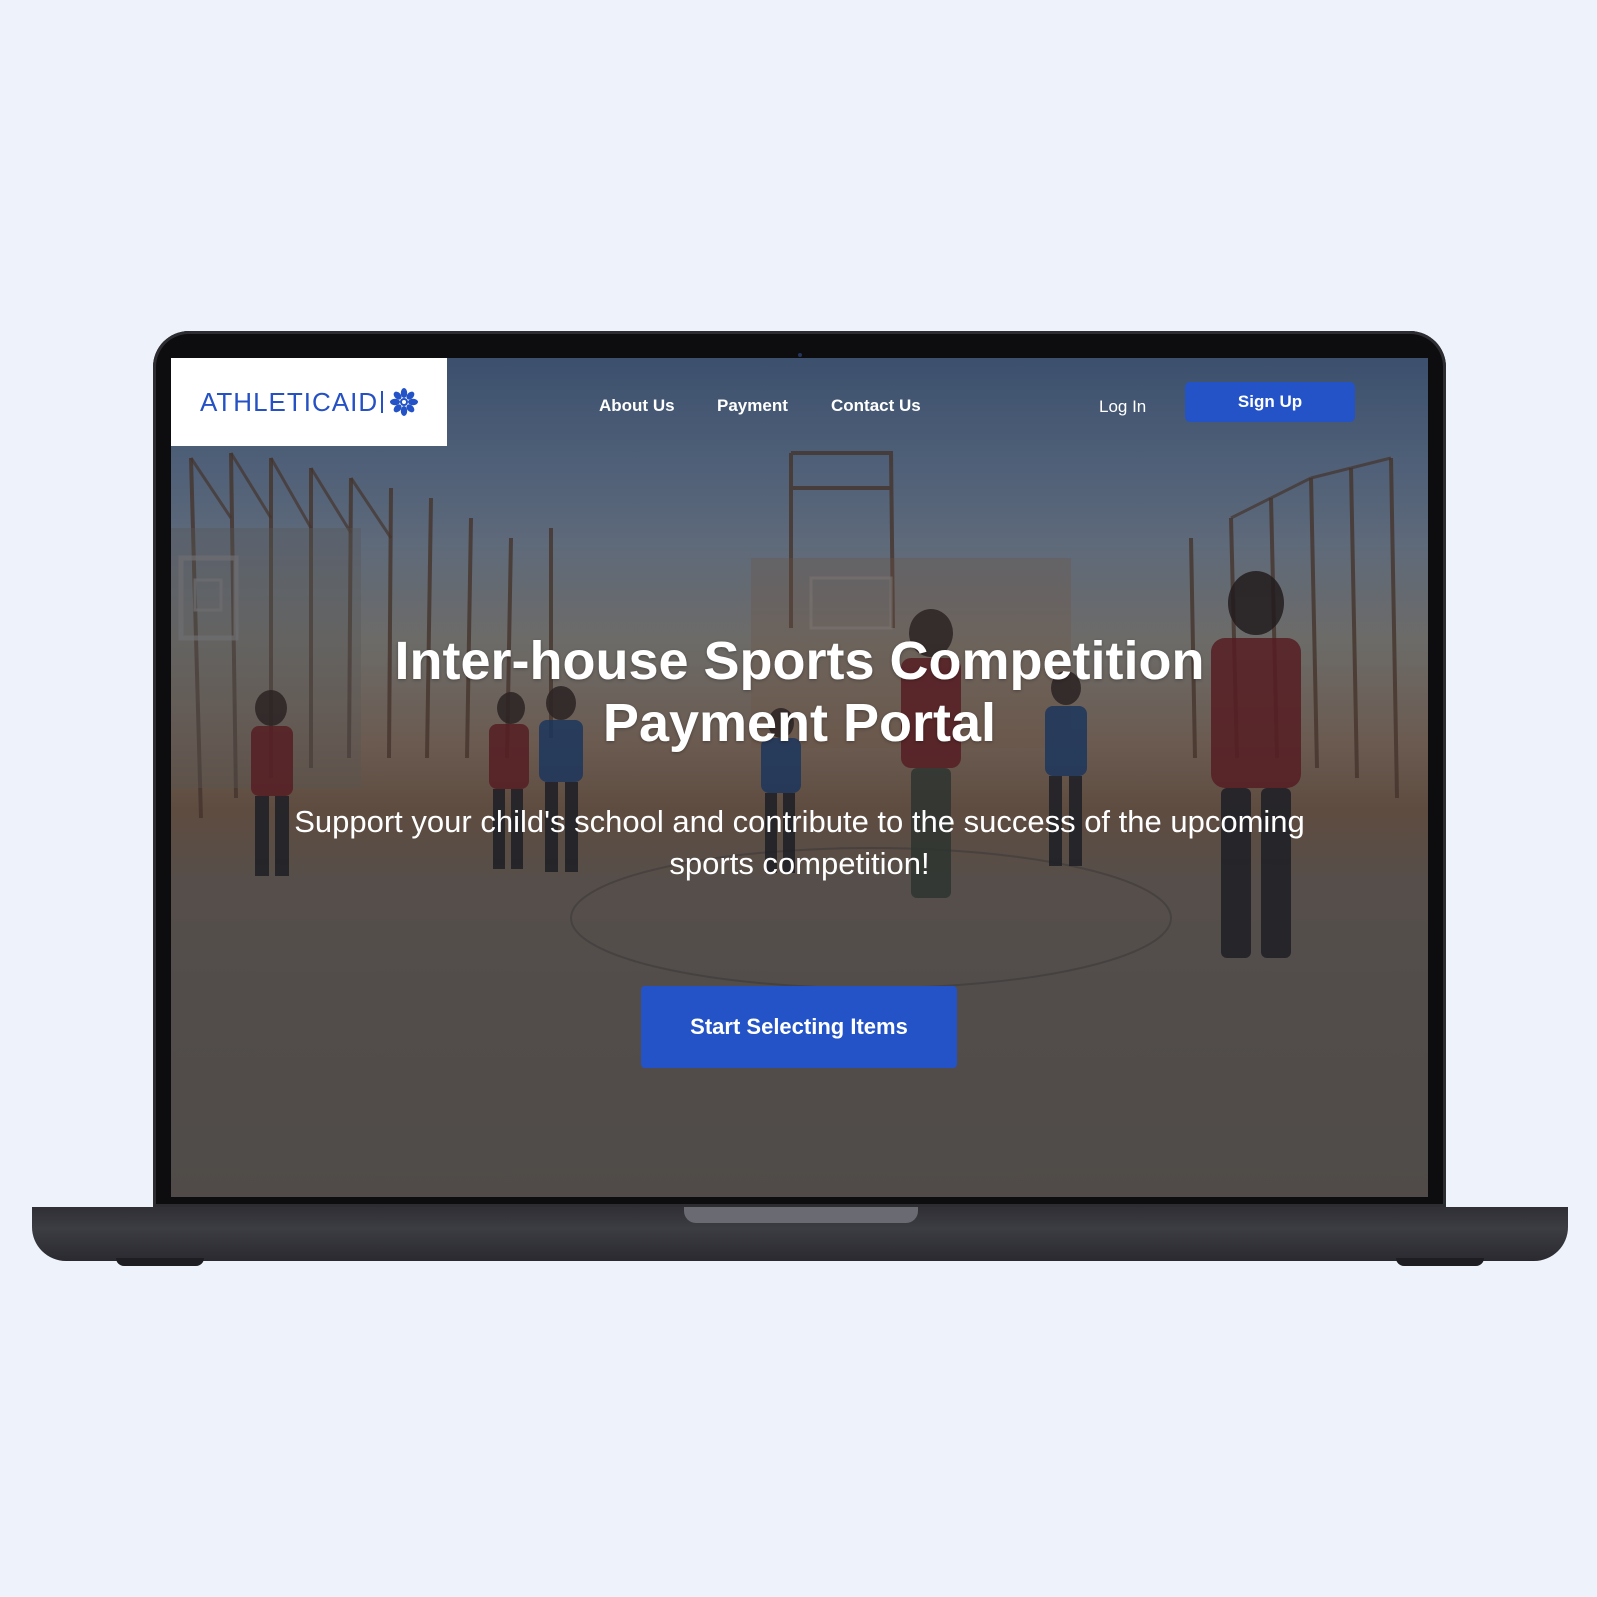 The image size is (1597, 1597). I want to click on hero-title-line-1: Inter-house Sports Competition, so click(799, 661).